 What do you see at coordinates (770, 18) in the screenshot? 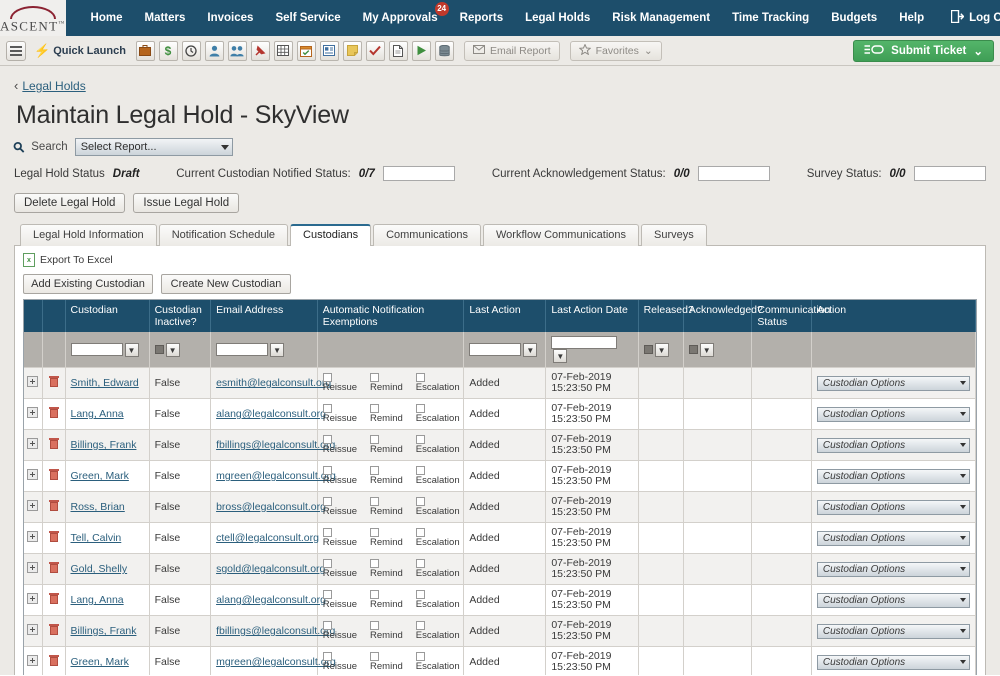
I see `nav-item-time-tracking: Time Tracking` at bounding box center [770, 18].